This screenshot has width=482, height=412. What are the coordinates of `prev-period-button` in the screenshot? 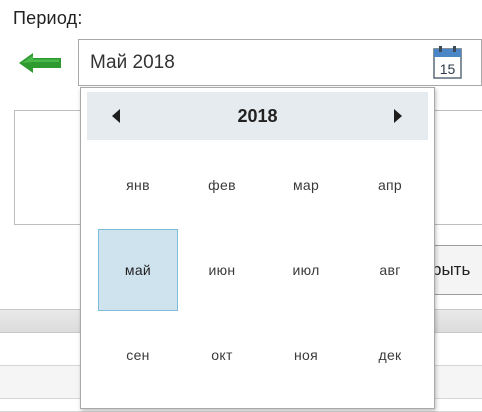 It's located at (40, 63).